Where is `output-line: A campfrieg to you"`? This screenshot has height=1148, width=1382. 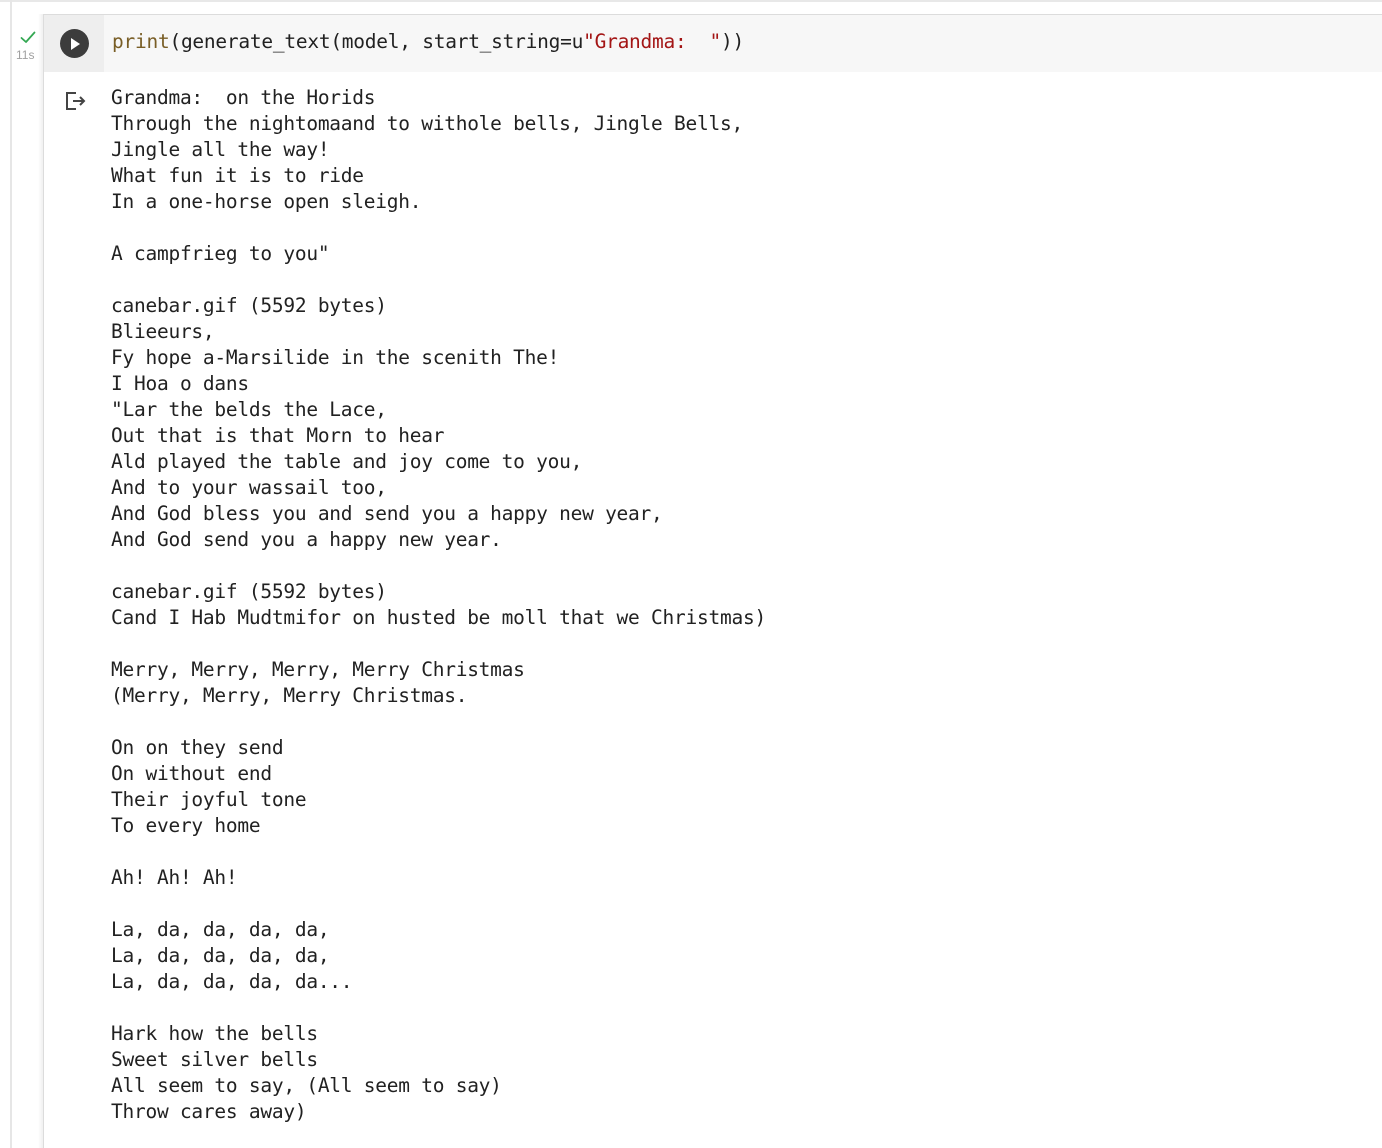
output-line: A campfrieg to you" is located at coordinates (220, 253).